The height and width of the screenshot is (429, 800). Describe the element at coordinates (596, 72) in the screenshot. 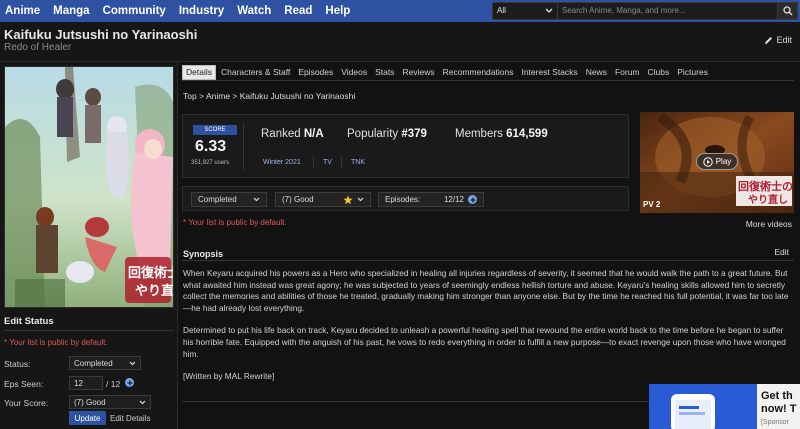

I see `tab-news: News` at that location.